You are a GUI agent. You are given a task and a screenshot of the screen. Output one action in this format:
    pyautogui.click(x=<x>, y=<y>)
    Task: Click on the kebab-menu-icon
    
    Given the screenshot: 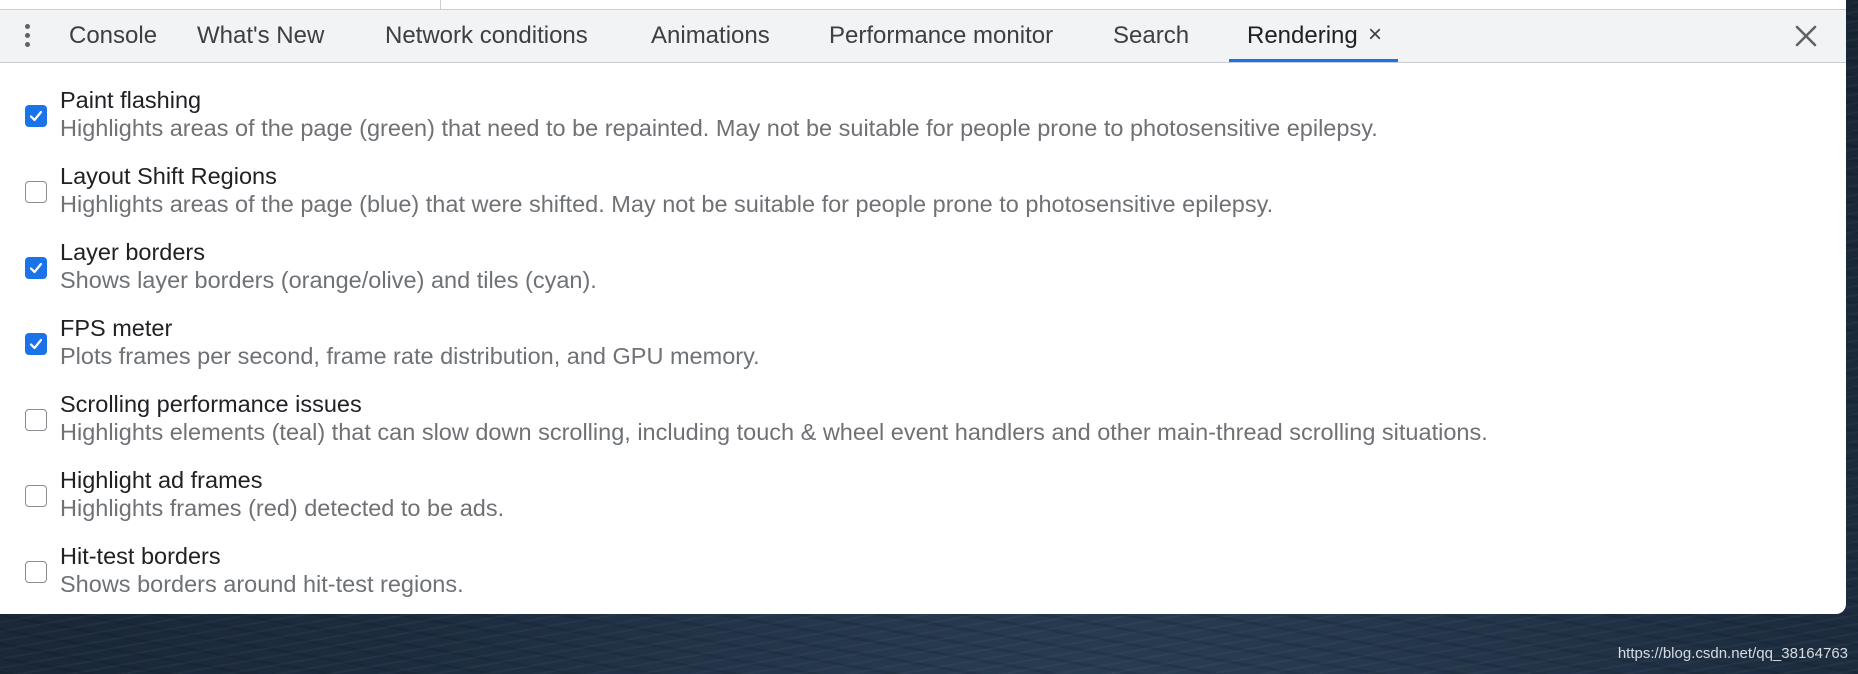 What is the action you would take?
    pyautogui.click(x=27, y=37)
    